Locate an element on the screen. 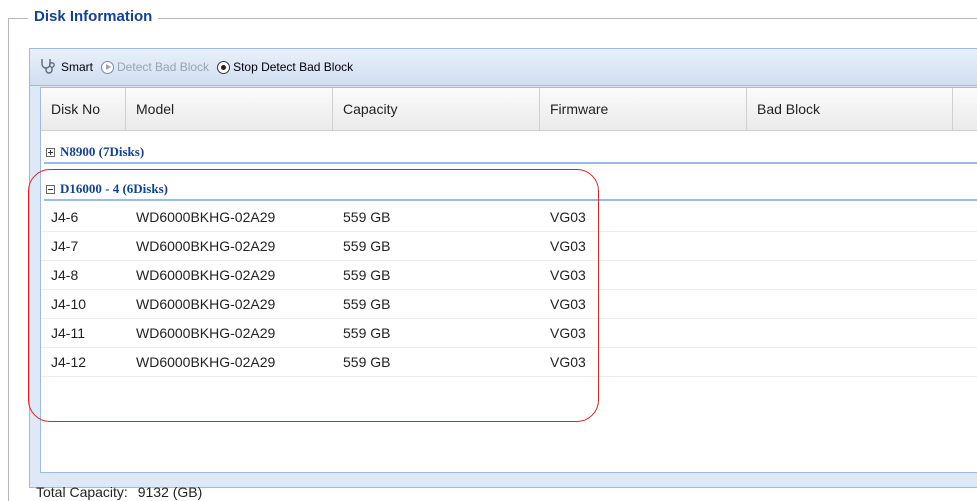 The width and height of the screenshot is (977, 501). stethoscope-icon is located at coordinates (48, 67).